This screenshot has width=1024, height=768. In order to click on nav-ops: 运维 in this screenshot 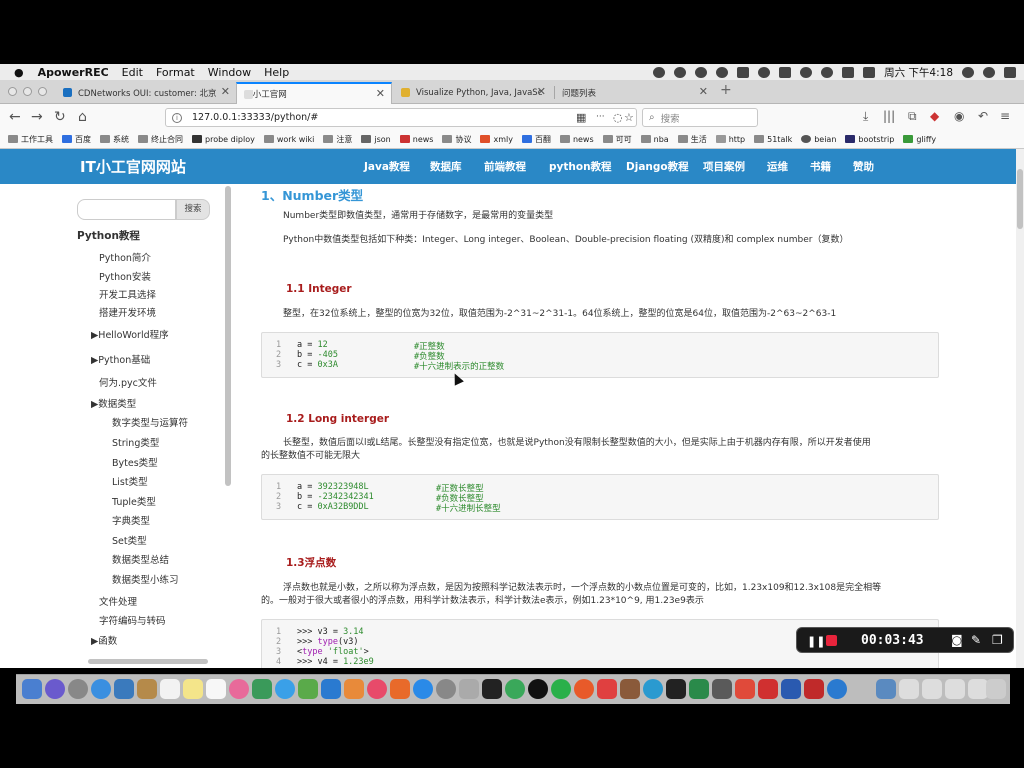, I will do `click(777, 166)`.